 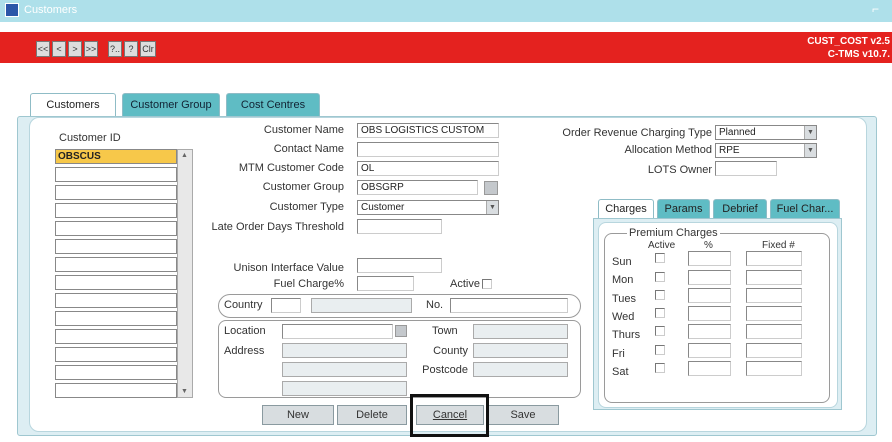 I want to click on country-code-field, so click(x=286, y=305).